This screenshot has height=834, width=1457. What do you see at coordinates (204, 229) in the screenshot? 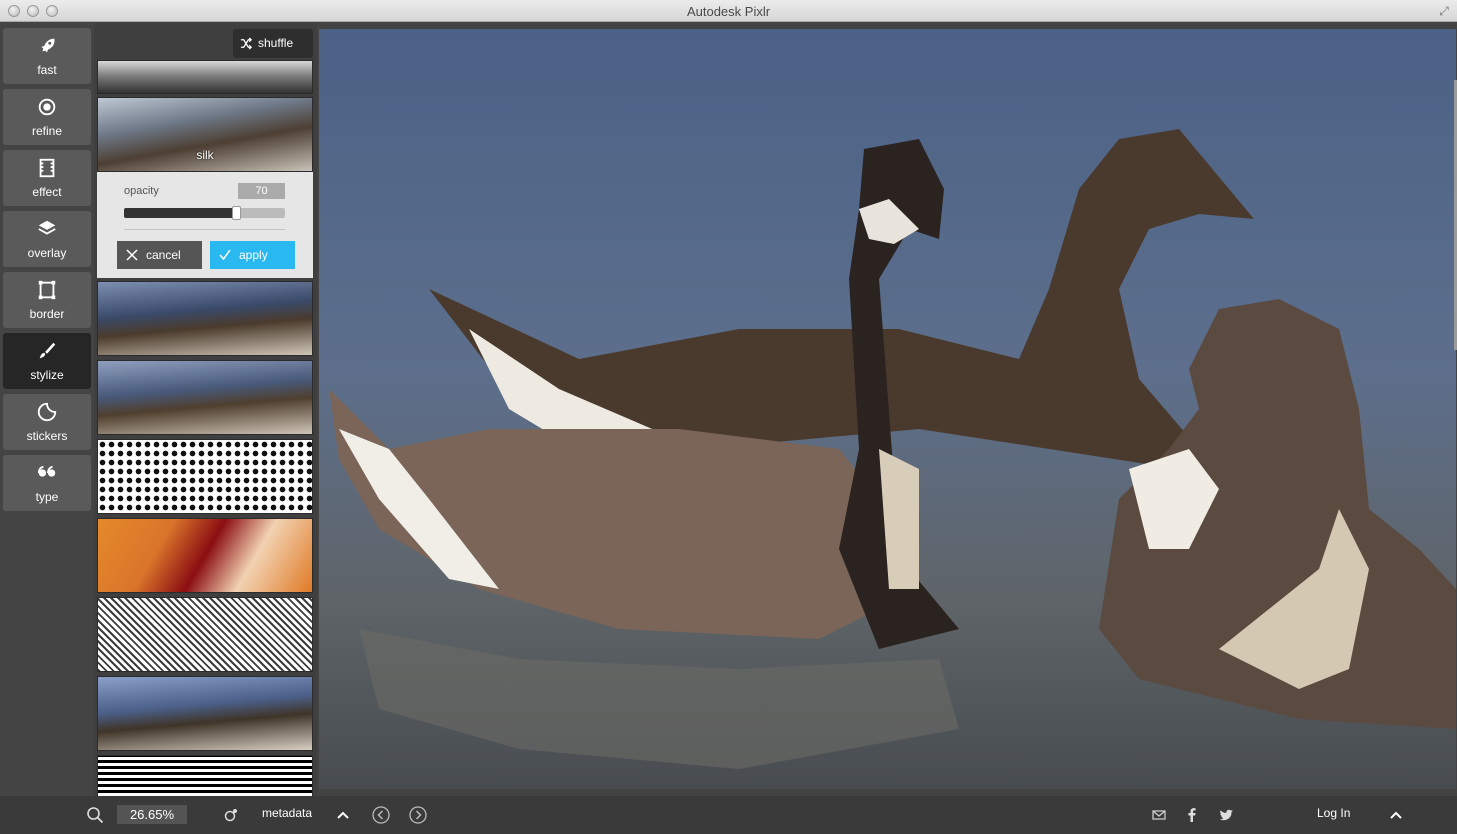
I see `divider` at bounding box center [204, 229].